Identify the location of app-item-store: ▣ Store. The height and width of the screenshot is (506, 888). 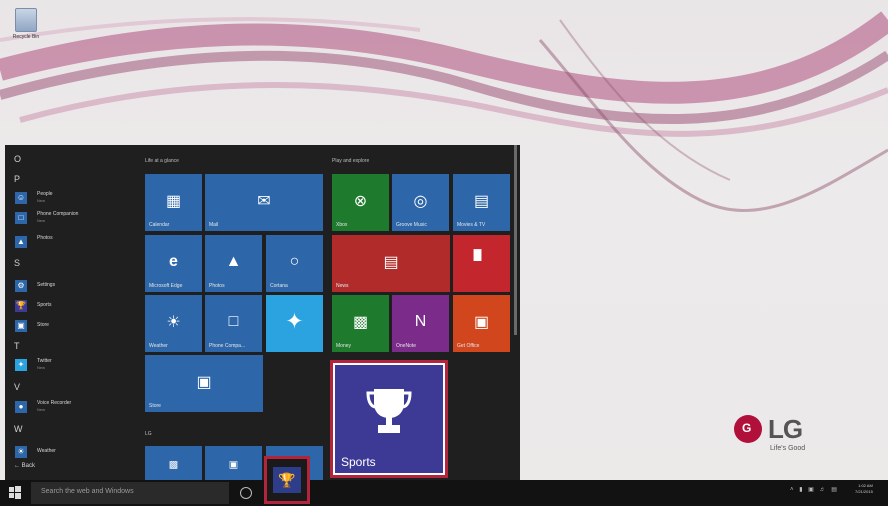
(75, 327).